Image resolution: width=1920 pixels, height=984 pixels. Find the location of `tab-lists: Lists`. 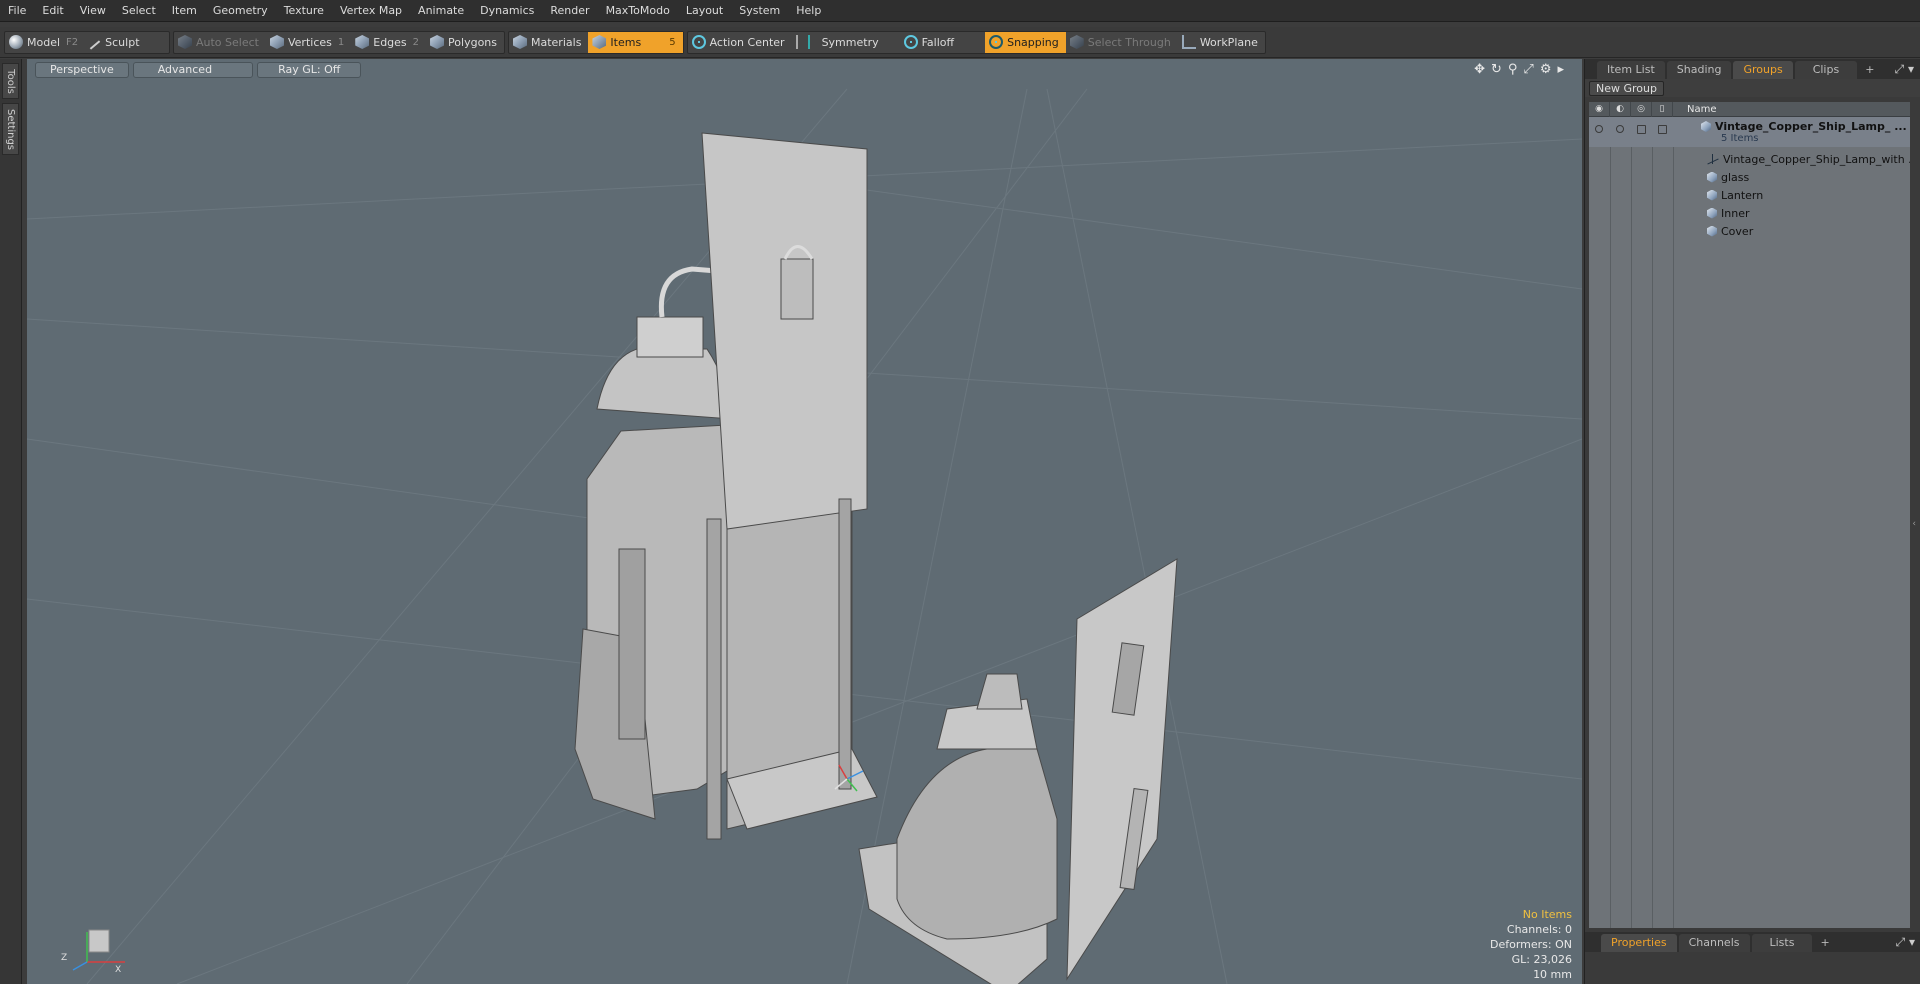

tab-lists: Lists is located at coordinates (1782, 943).